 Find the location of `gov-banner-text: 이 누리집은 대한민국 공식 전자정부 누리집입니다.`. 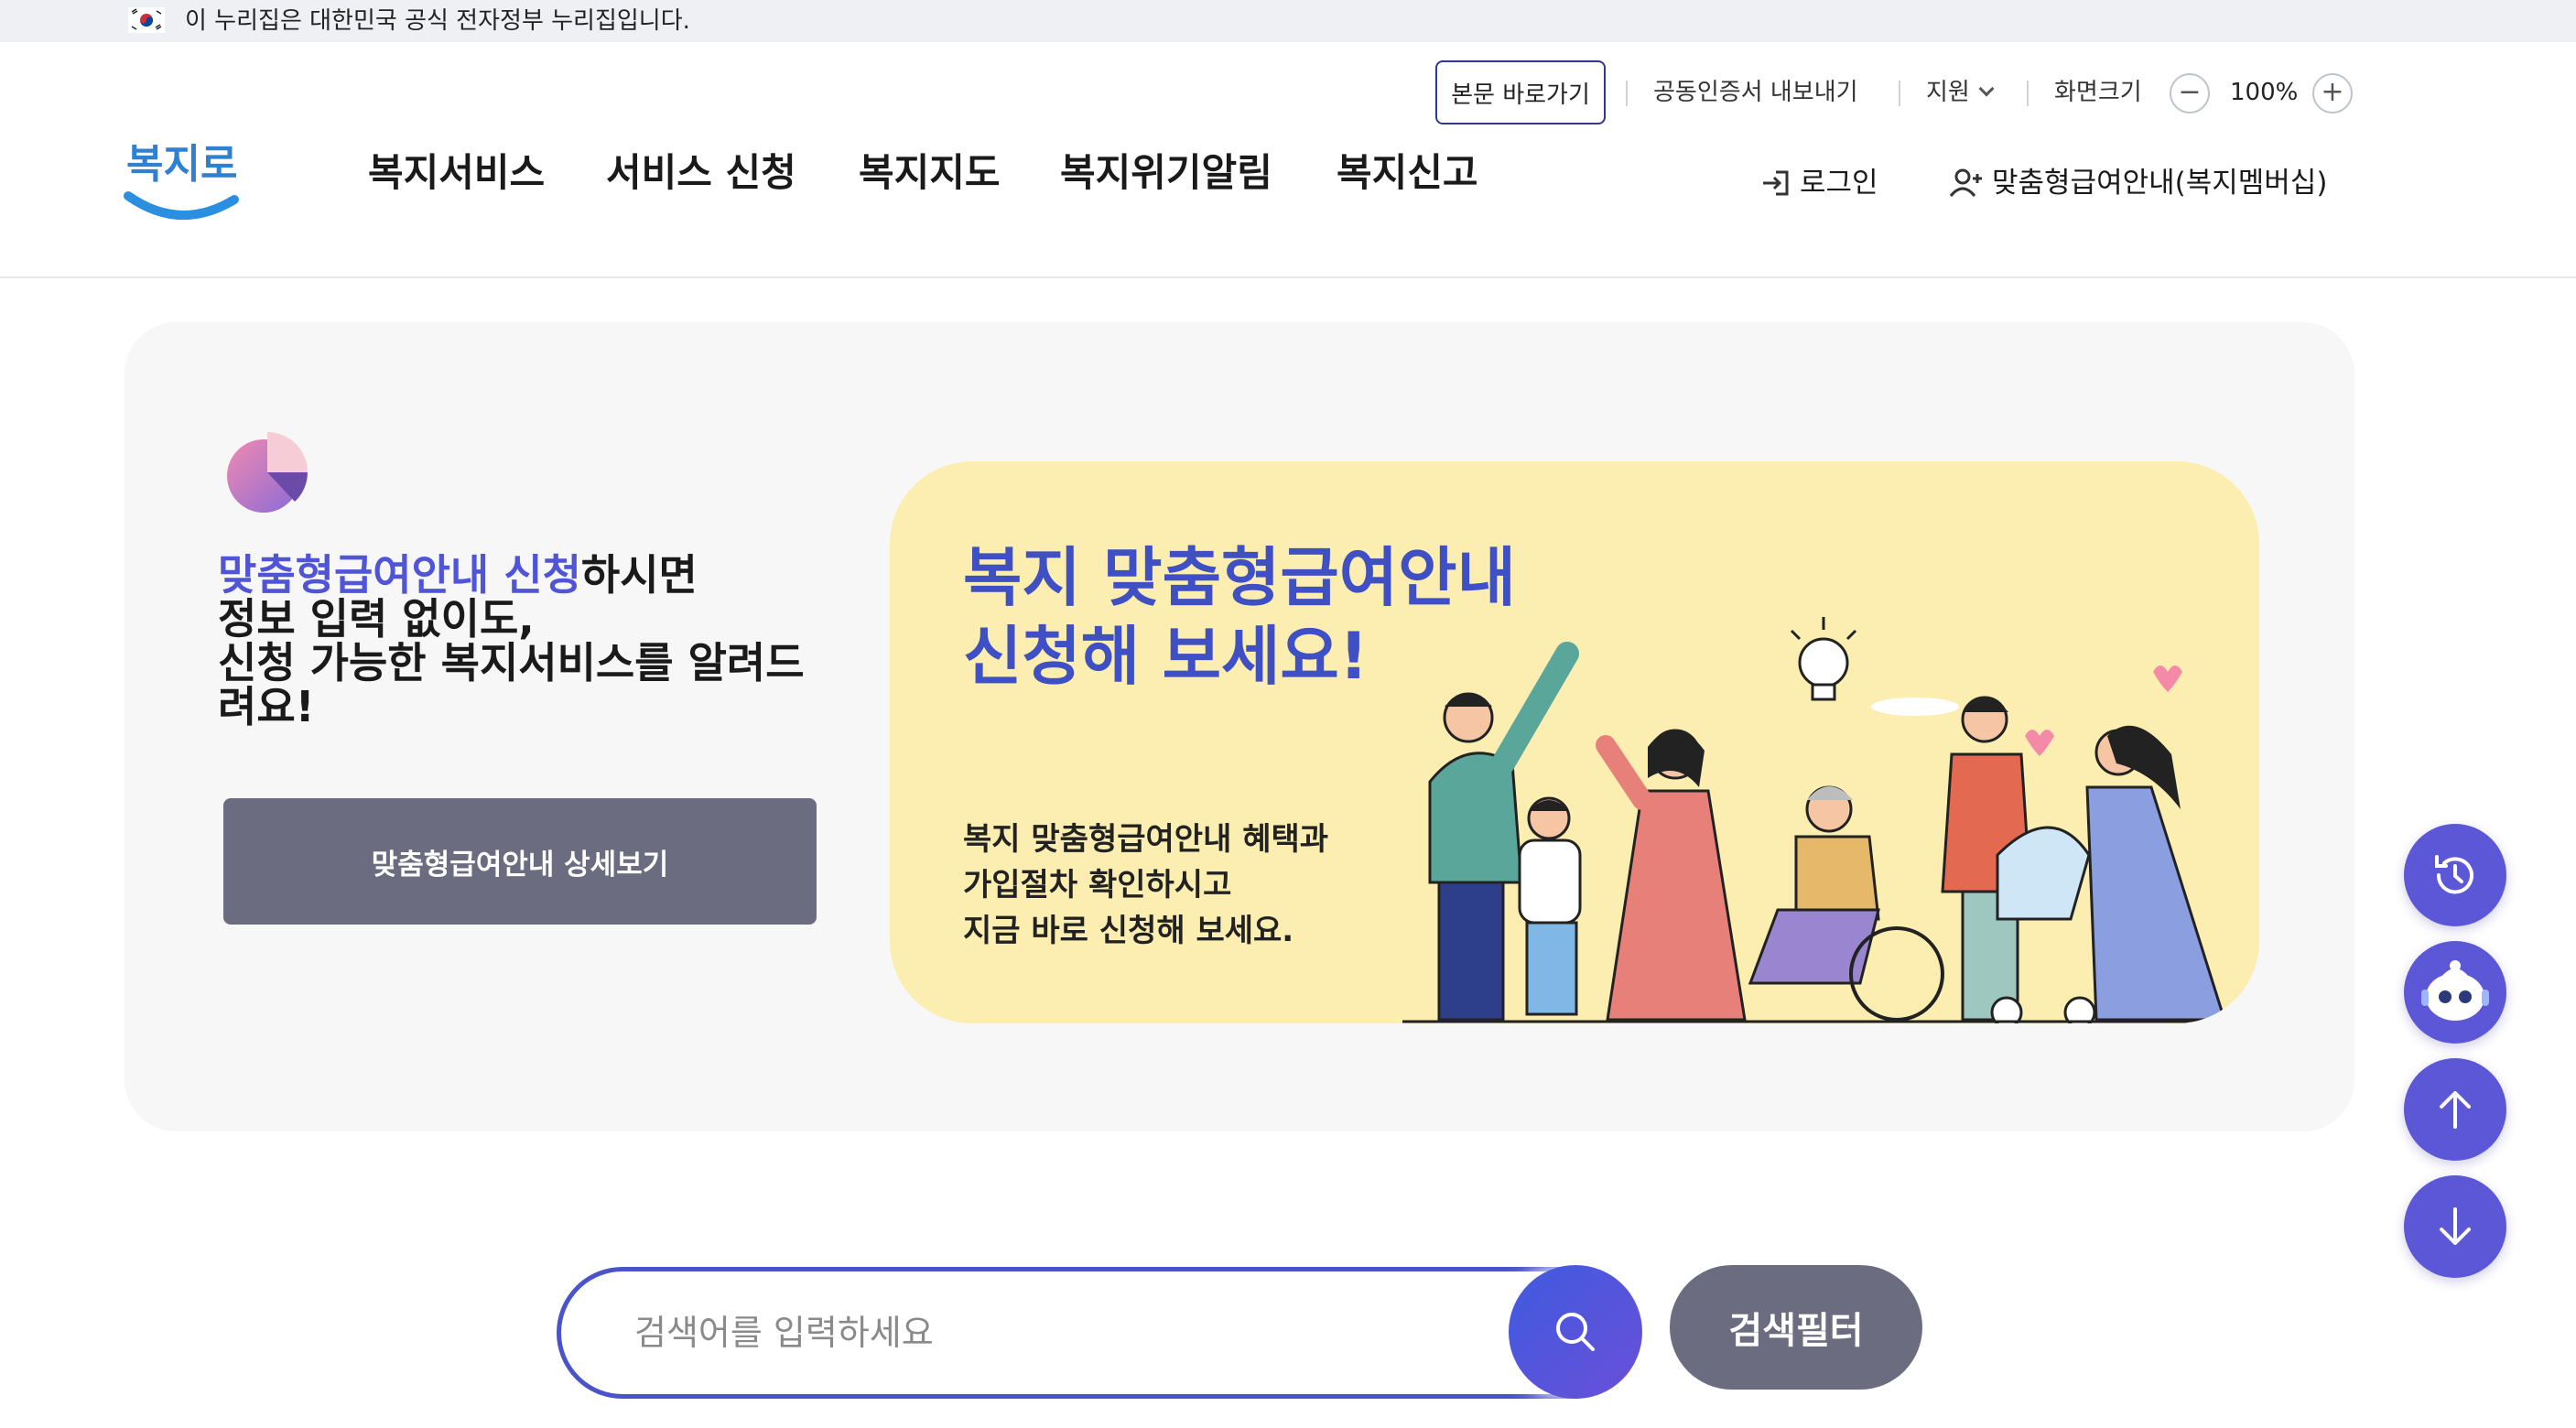

gov-banner-text: 이 누리집은 대한민국 공식 전자정부 누리집입니다. is located at coordinates (438, 21).